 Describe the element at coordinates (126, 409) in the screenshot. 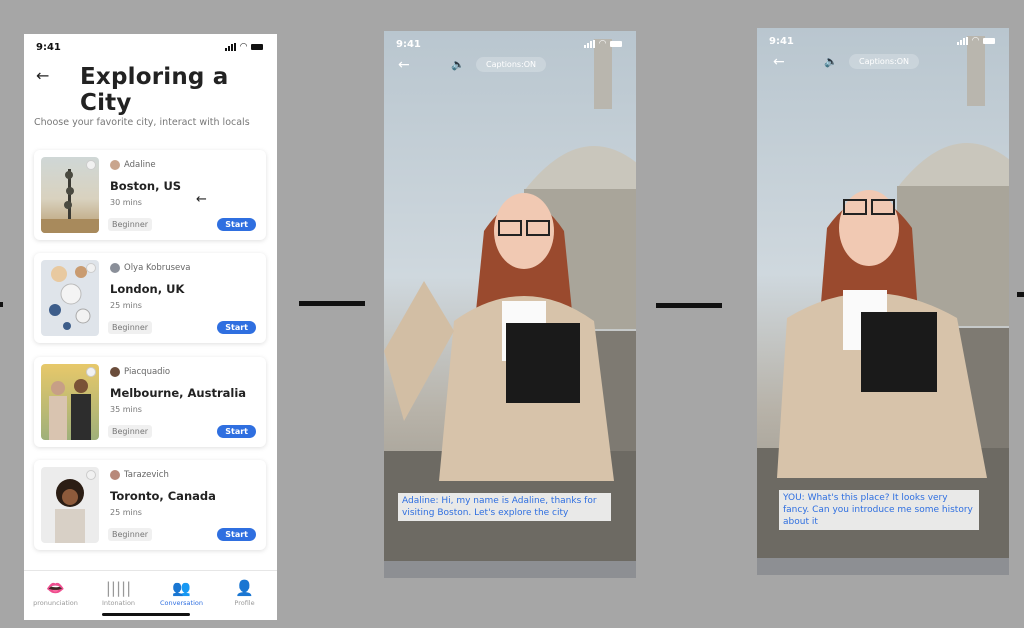

I see `duration: 35 mins` at that location.